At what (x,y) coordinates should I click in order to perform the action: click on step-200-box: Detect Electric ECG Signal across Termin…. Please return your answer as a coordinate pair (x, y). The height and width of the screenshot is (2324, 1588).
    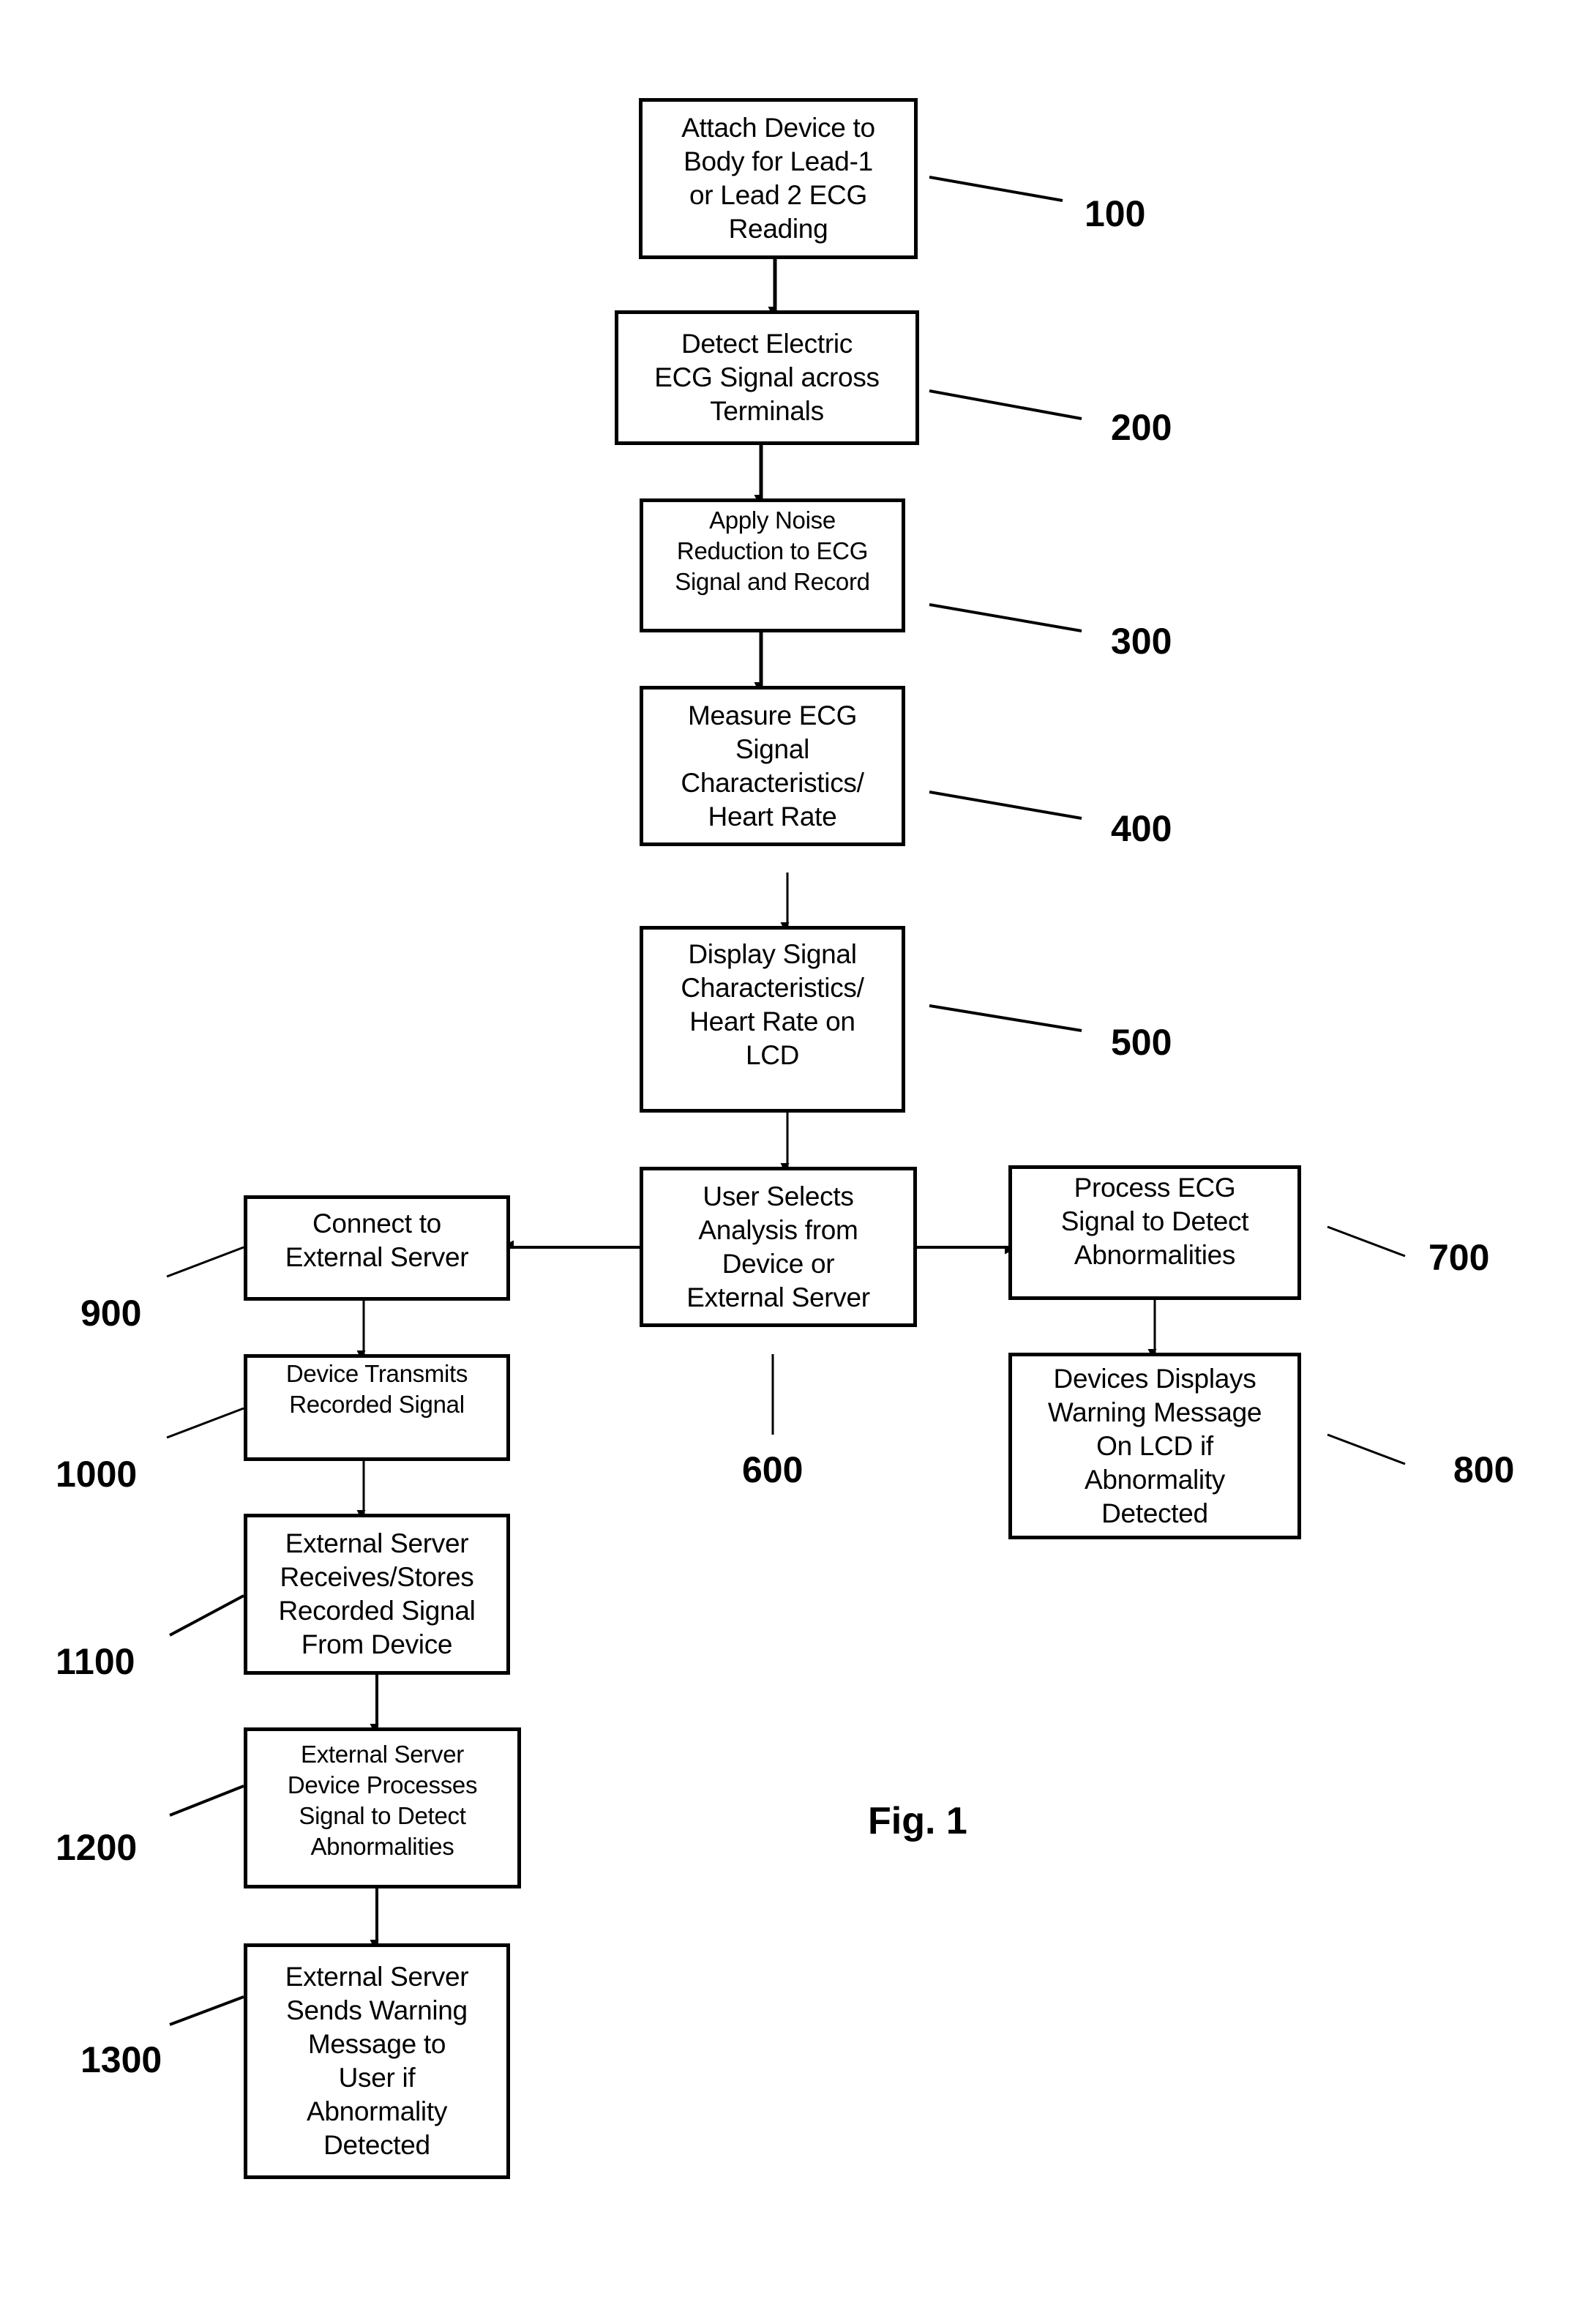
    Looking at the image, I should click on (767, 377).